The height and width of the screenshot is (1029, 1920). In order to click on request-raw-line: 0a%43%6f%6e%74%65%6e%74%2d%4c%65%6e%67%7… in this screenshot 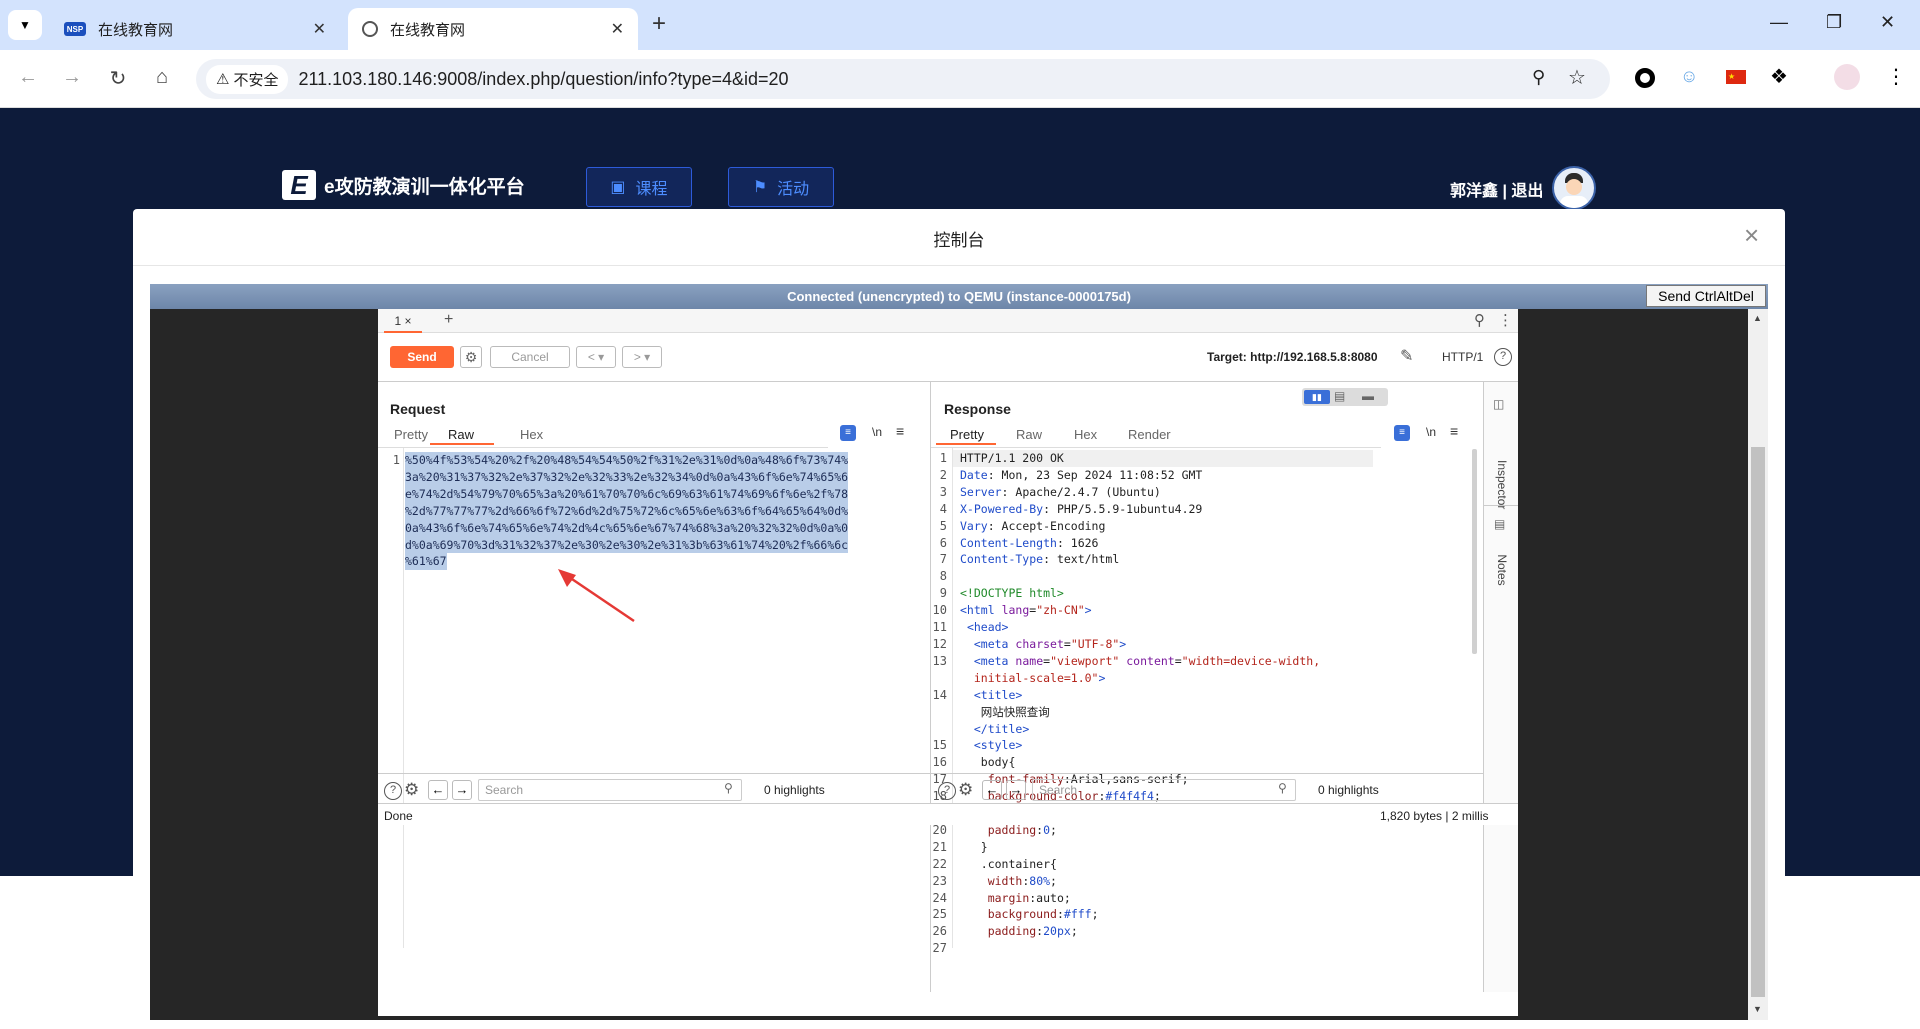, I will do `click(627, 528)`.